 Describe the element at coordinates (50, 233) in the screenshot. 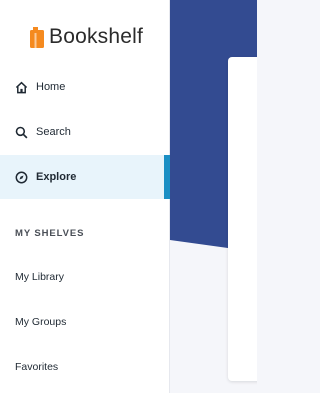

I see `shelves-heading: MY SHELVES` at that location.